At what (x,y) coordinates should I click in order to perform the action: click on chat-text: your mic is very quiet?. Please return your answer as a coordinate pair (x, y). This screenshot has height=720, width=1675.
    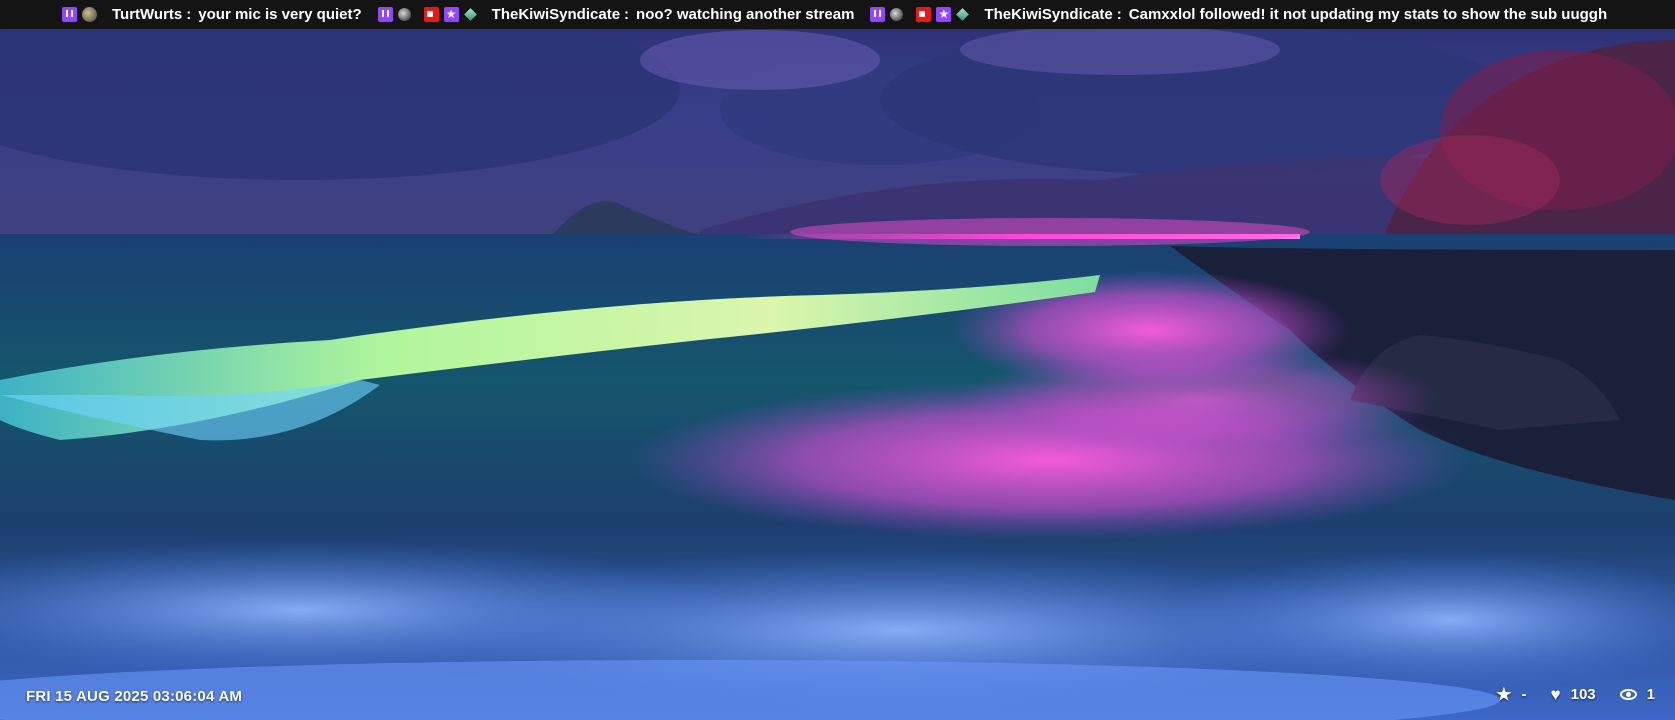
    Looking at the image, I should click on (280, 14).